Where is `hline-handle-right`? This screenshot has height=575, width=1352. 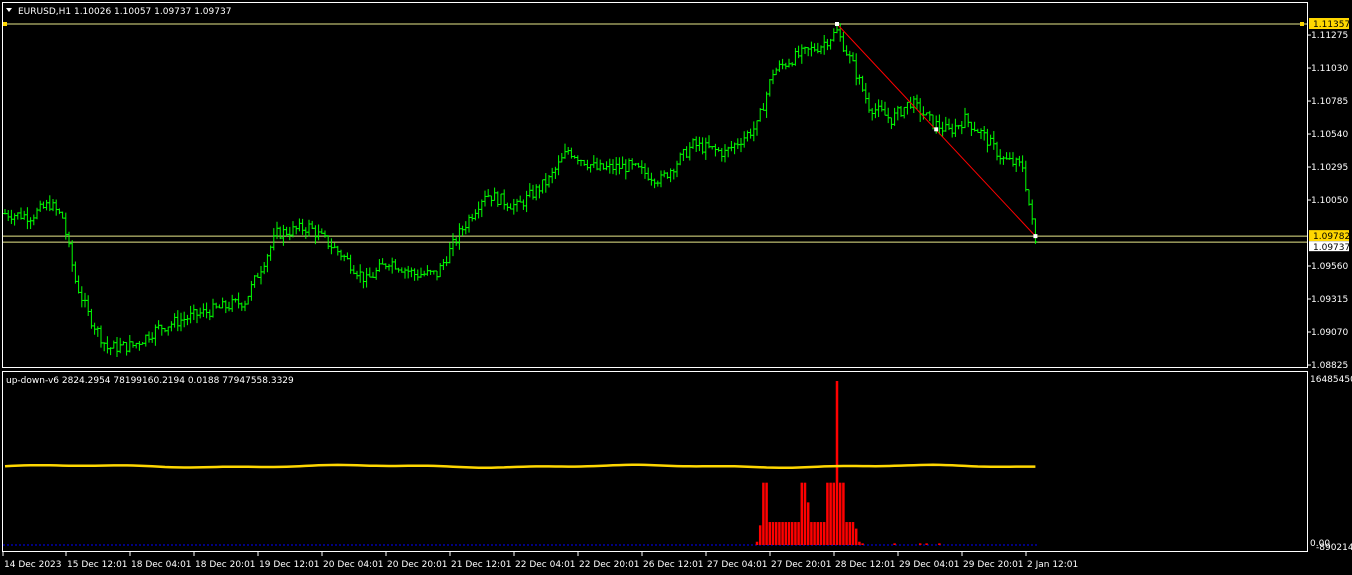
hline-handle-right is located at coordinates (1302, 24).